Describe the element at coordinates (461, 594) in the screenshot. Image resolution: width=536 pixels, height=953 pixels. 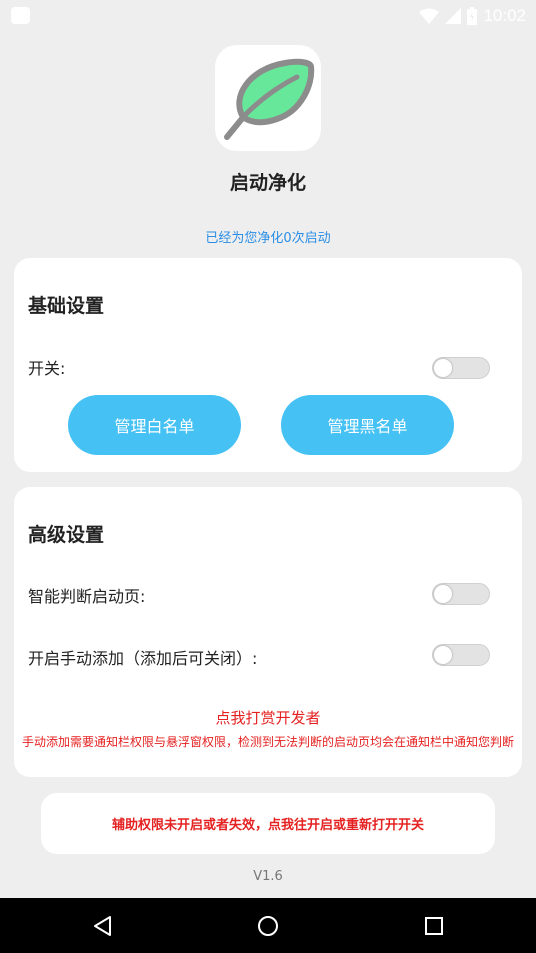
I see `smart-detect-toggle` at that location.